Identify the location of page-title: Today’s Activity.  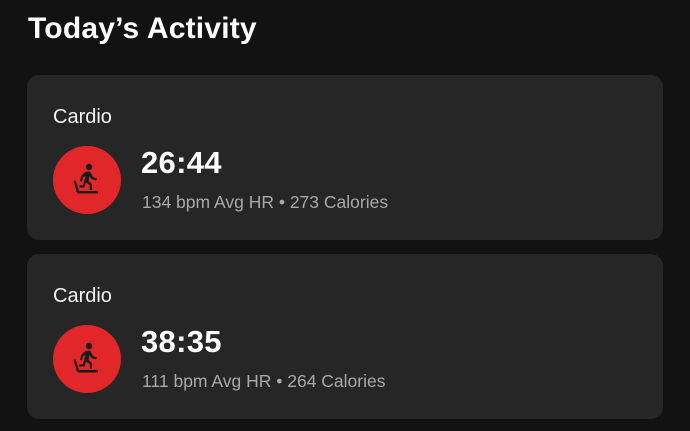
(142, 28).